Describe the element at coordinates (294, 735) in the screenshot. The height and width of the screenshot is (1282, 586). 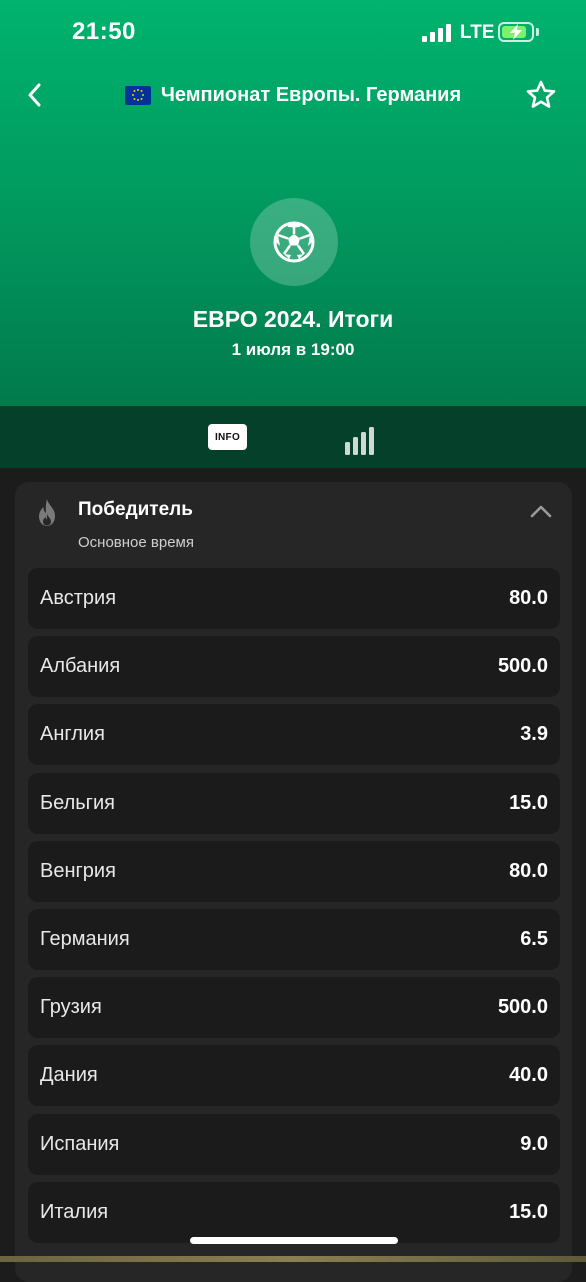
I see `outcome-row: Англия 3.9` at that location.